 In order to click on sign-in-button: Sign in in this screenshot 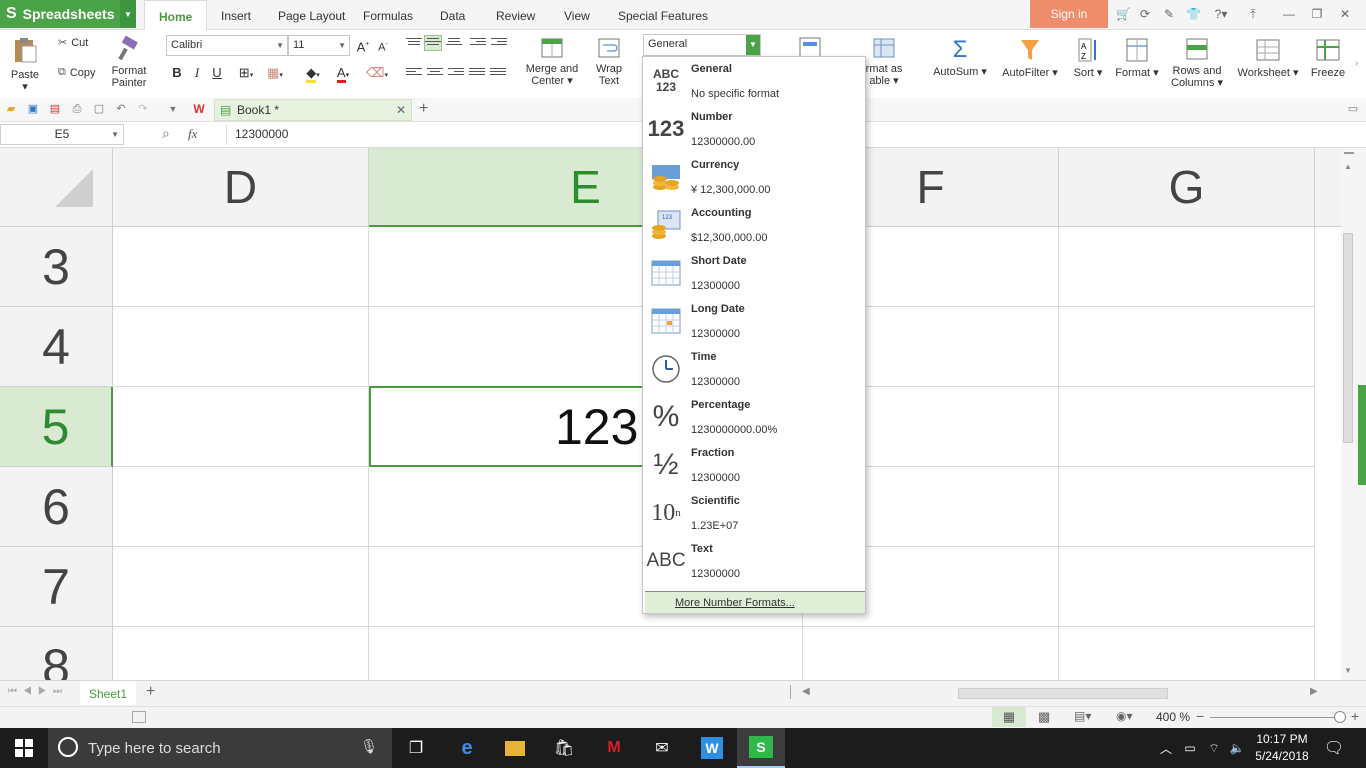, I will do `click(1069, 14)`.